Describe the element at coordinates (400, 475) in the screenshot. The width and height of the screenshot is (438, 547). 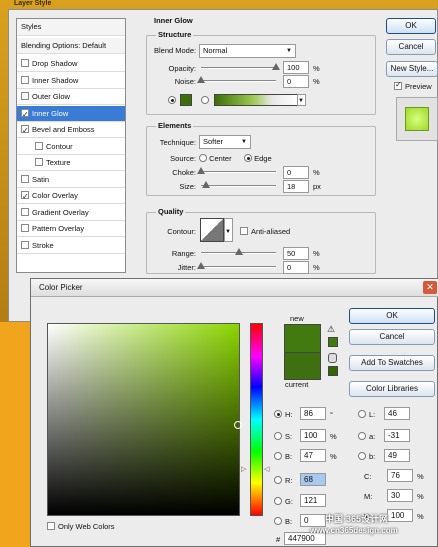
I see `field-input-c: 76` at that location.